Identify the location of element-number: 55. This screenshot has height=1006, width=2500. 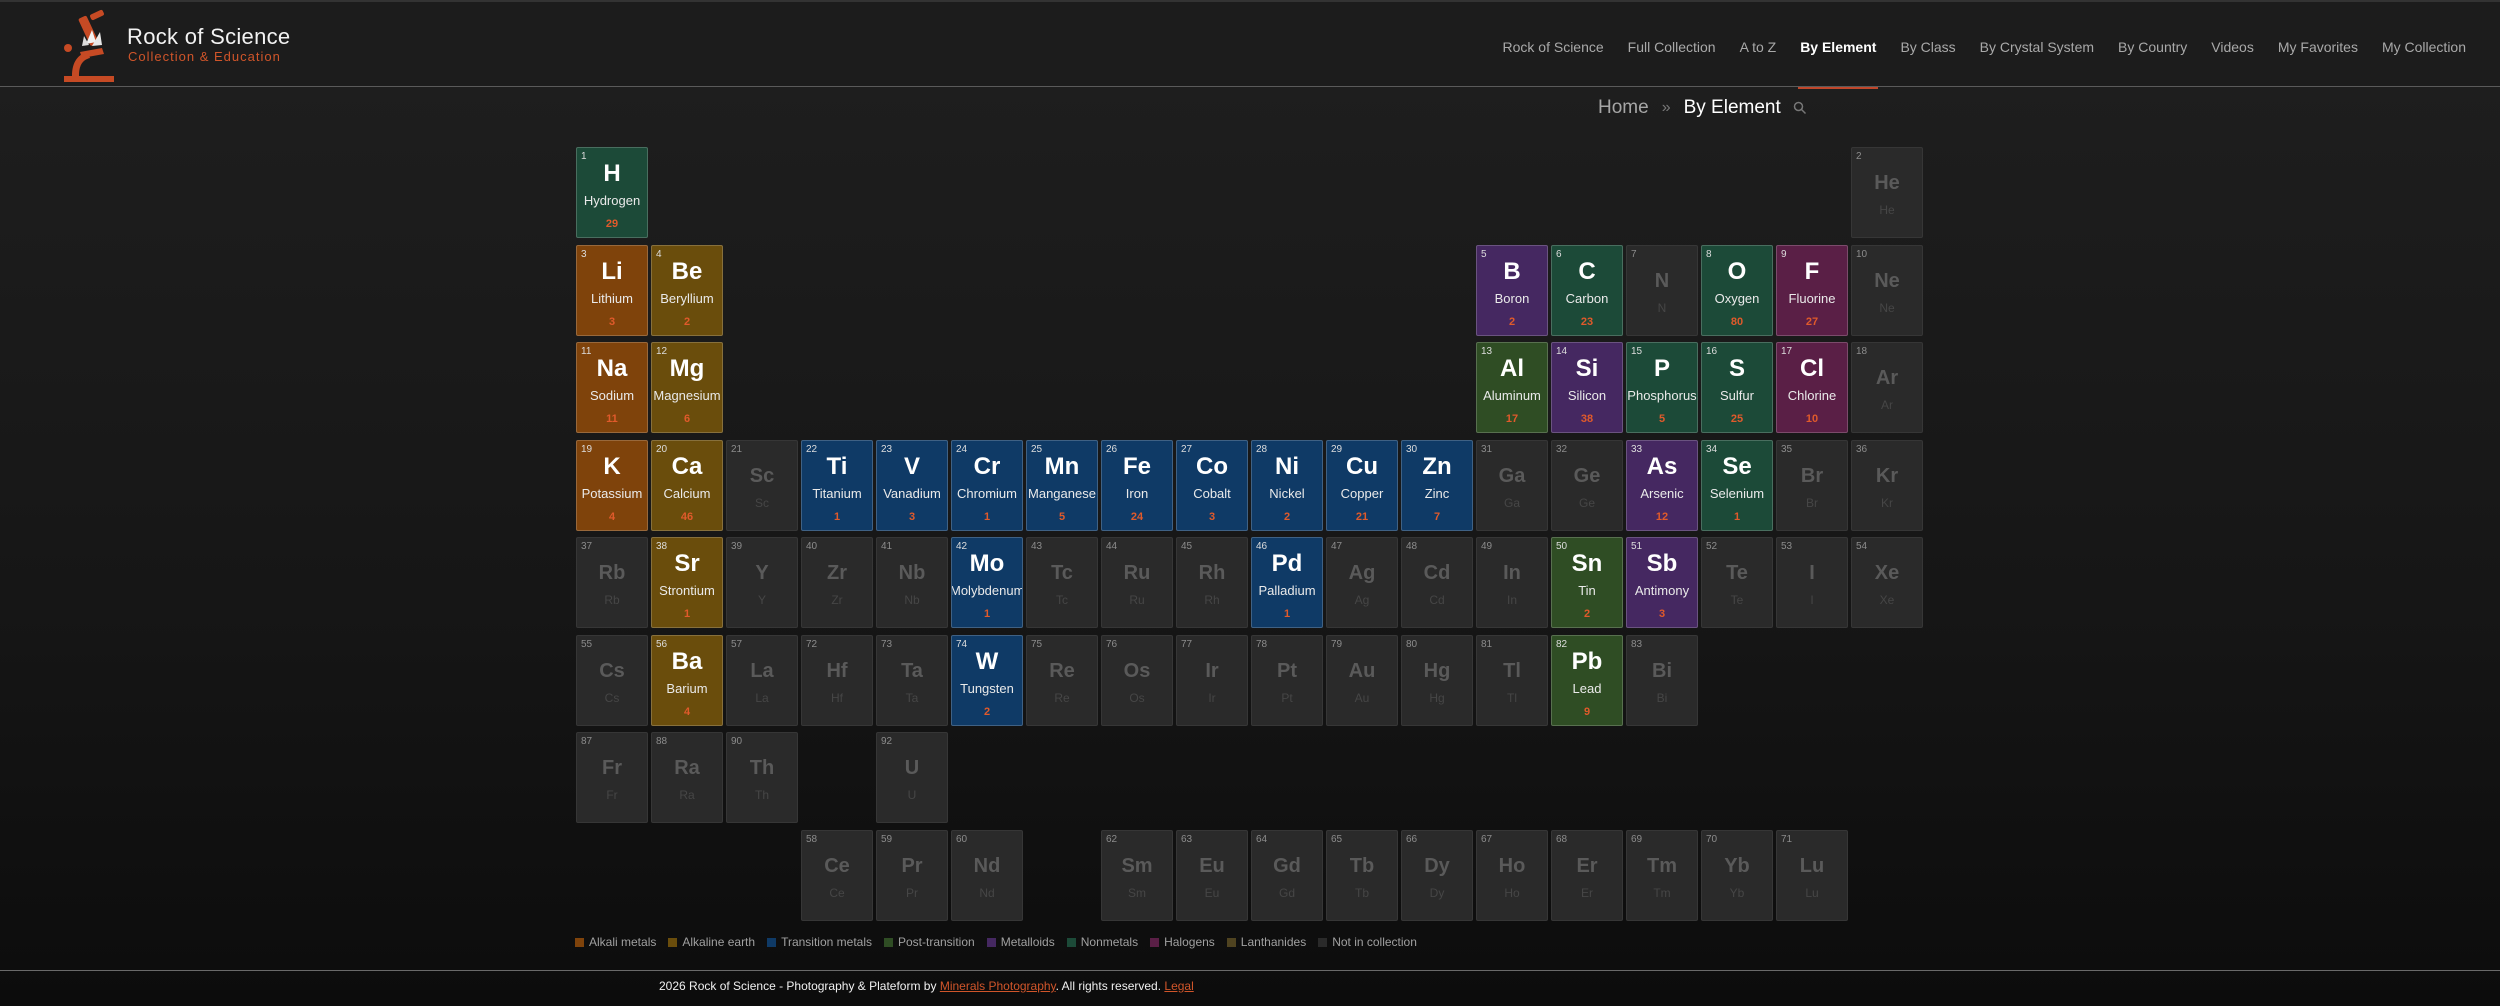
(587, 644).